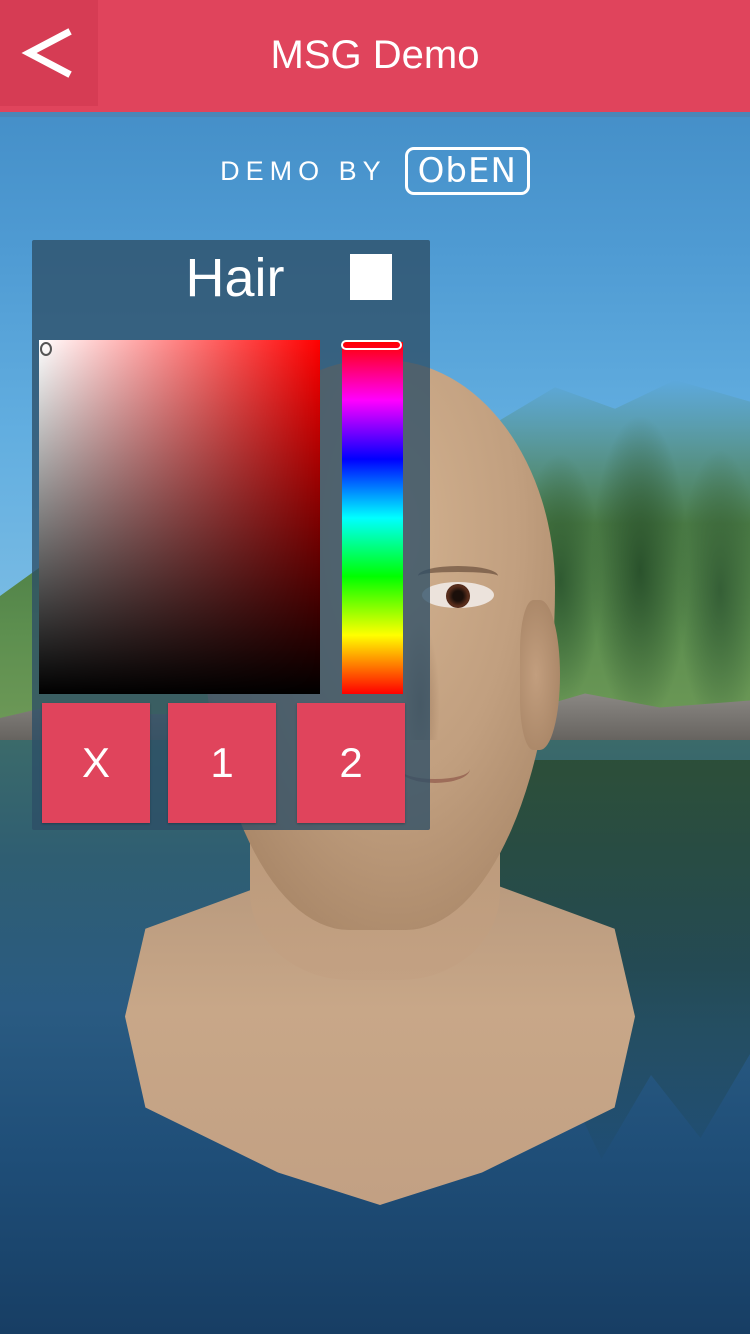  I want to click on preset-2-button: 2, so click(351, 763).